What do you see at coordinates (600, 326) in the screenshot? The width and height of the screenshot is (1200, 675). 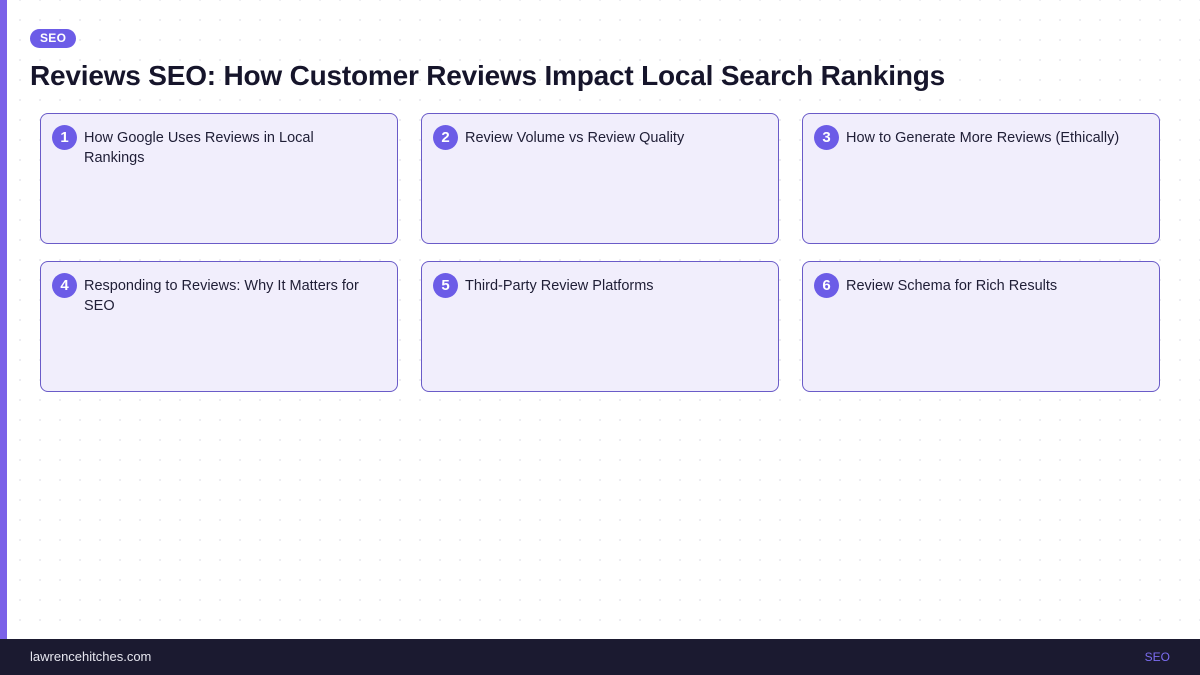 I see `topic-card: 5 Third-Party Review Platforms` at bounding box center [600, 326].